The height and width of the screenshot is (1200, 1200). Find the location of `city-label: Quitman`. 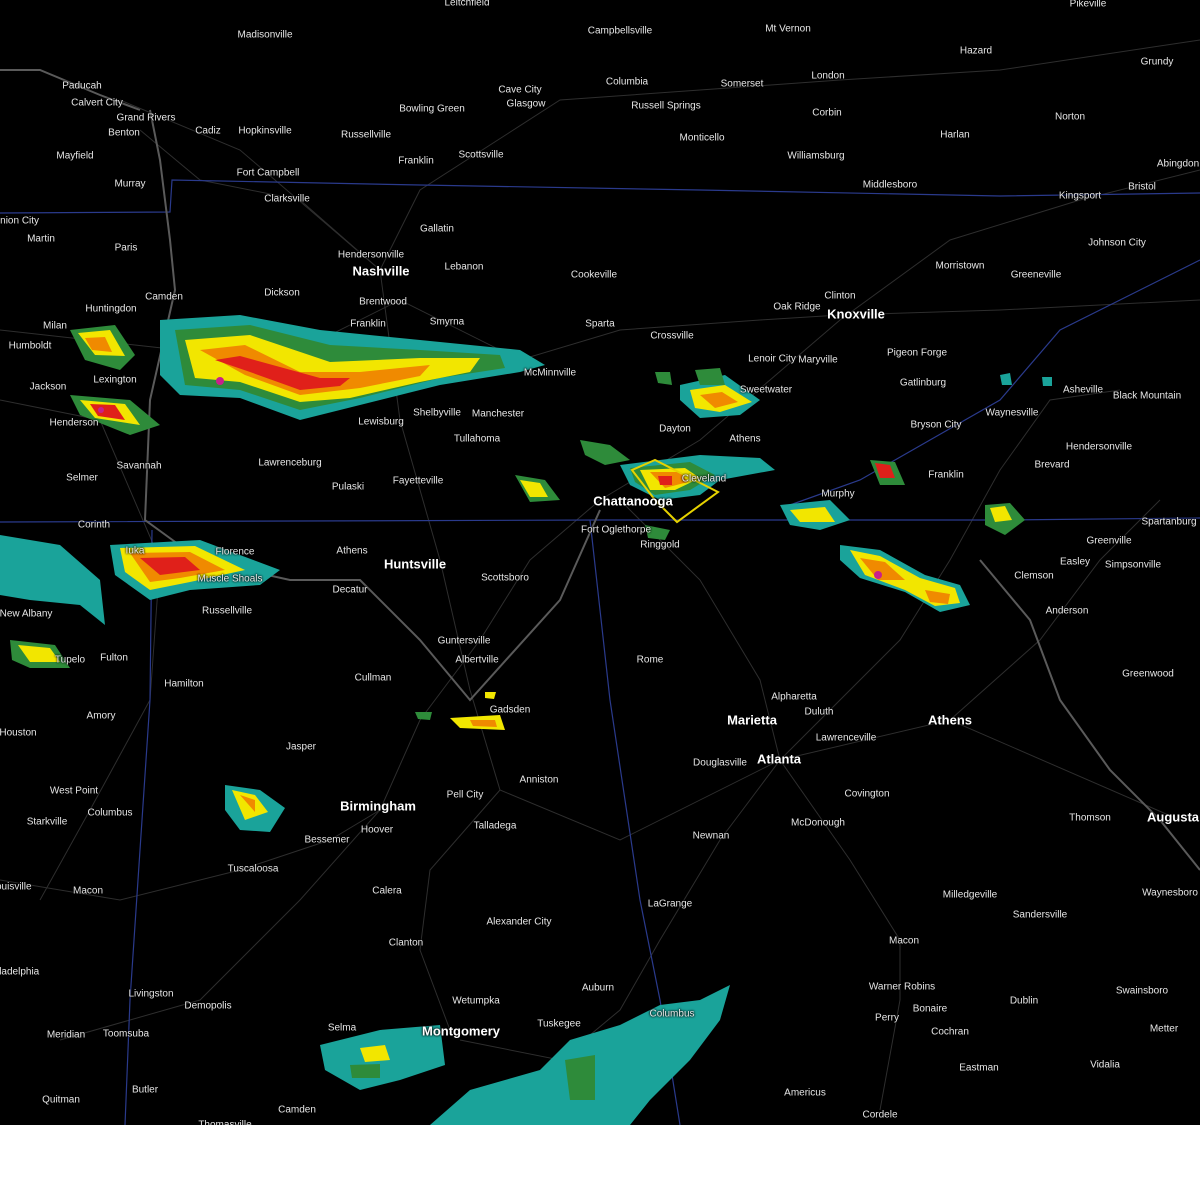

city-label: Quitman is located at coordinates (61, 1100).